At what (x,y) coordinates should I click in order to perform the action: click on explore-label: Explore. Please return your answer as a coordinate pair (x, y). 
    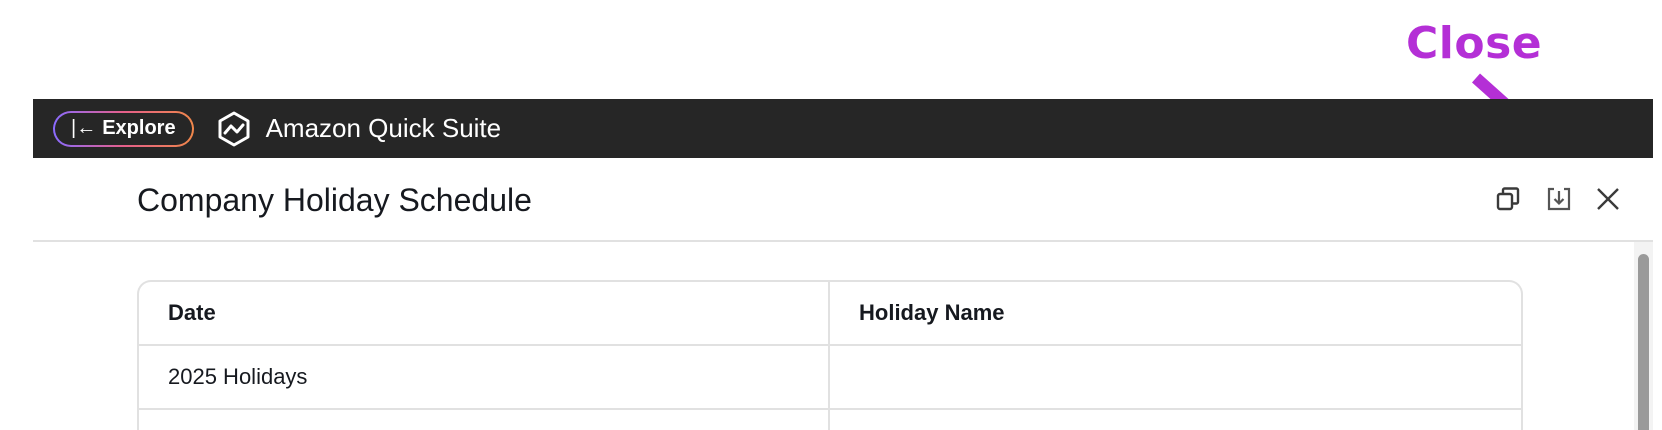
    Looking at the image, I should click on (139, 128).